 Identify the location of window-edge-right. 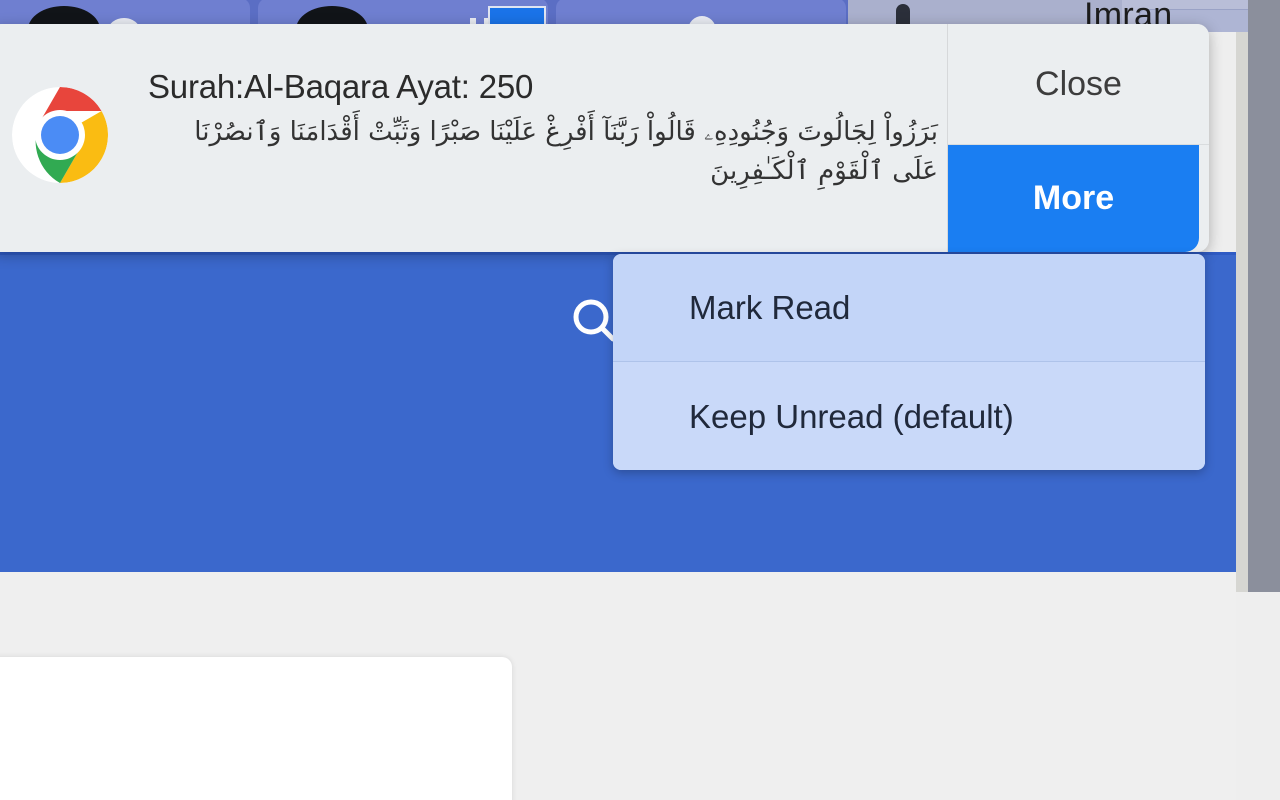
(1264, 296).